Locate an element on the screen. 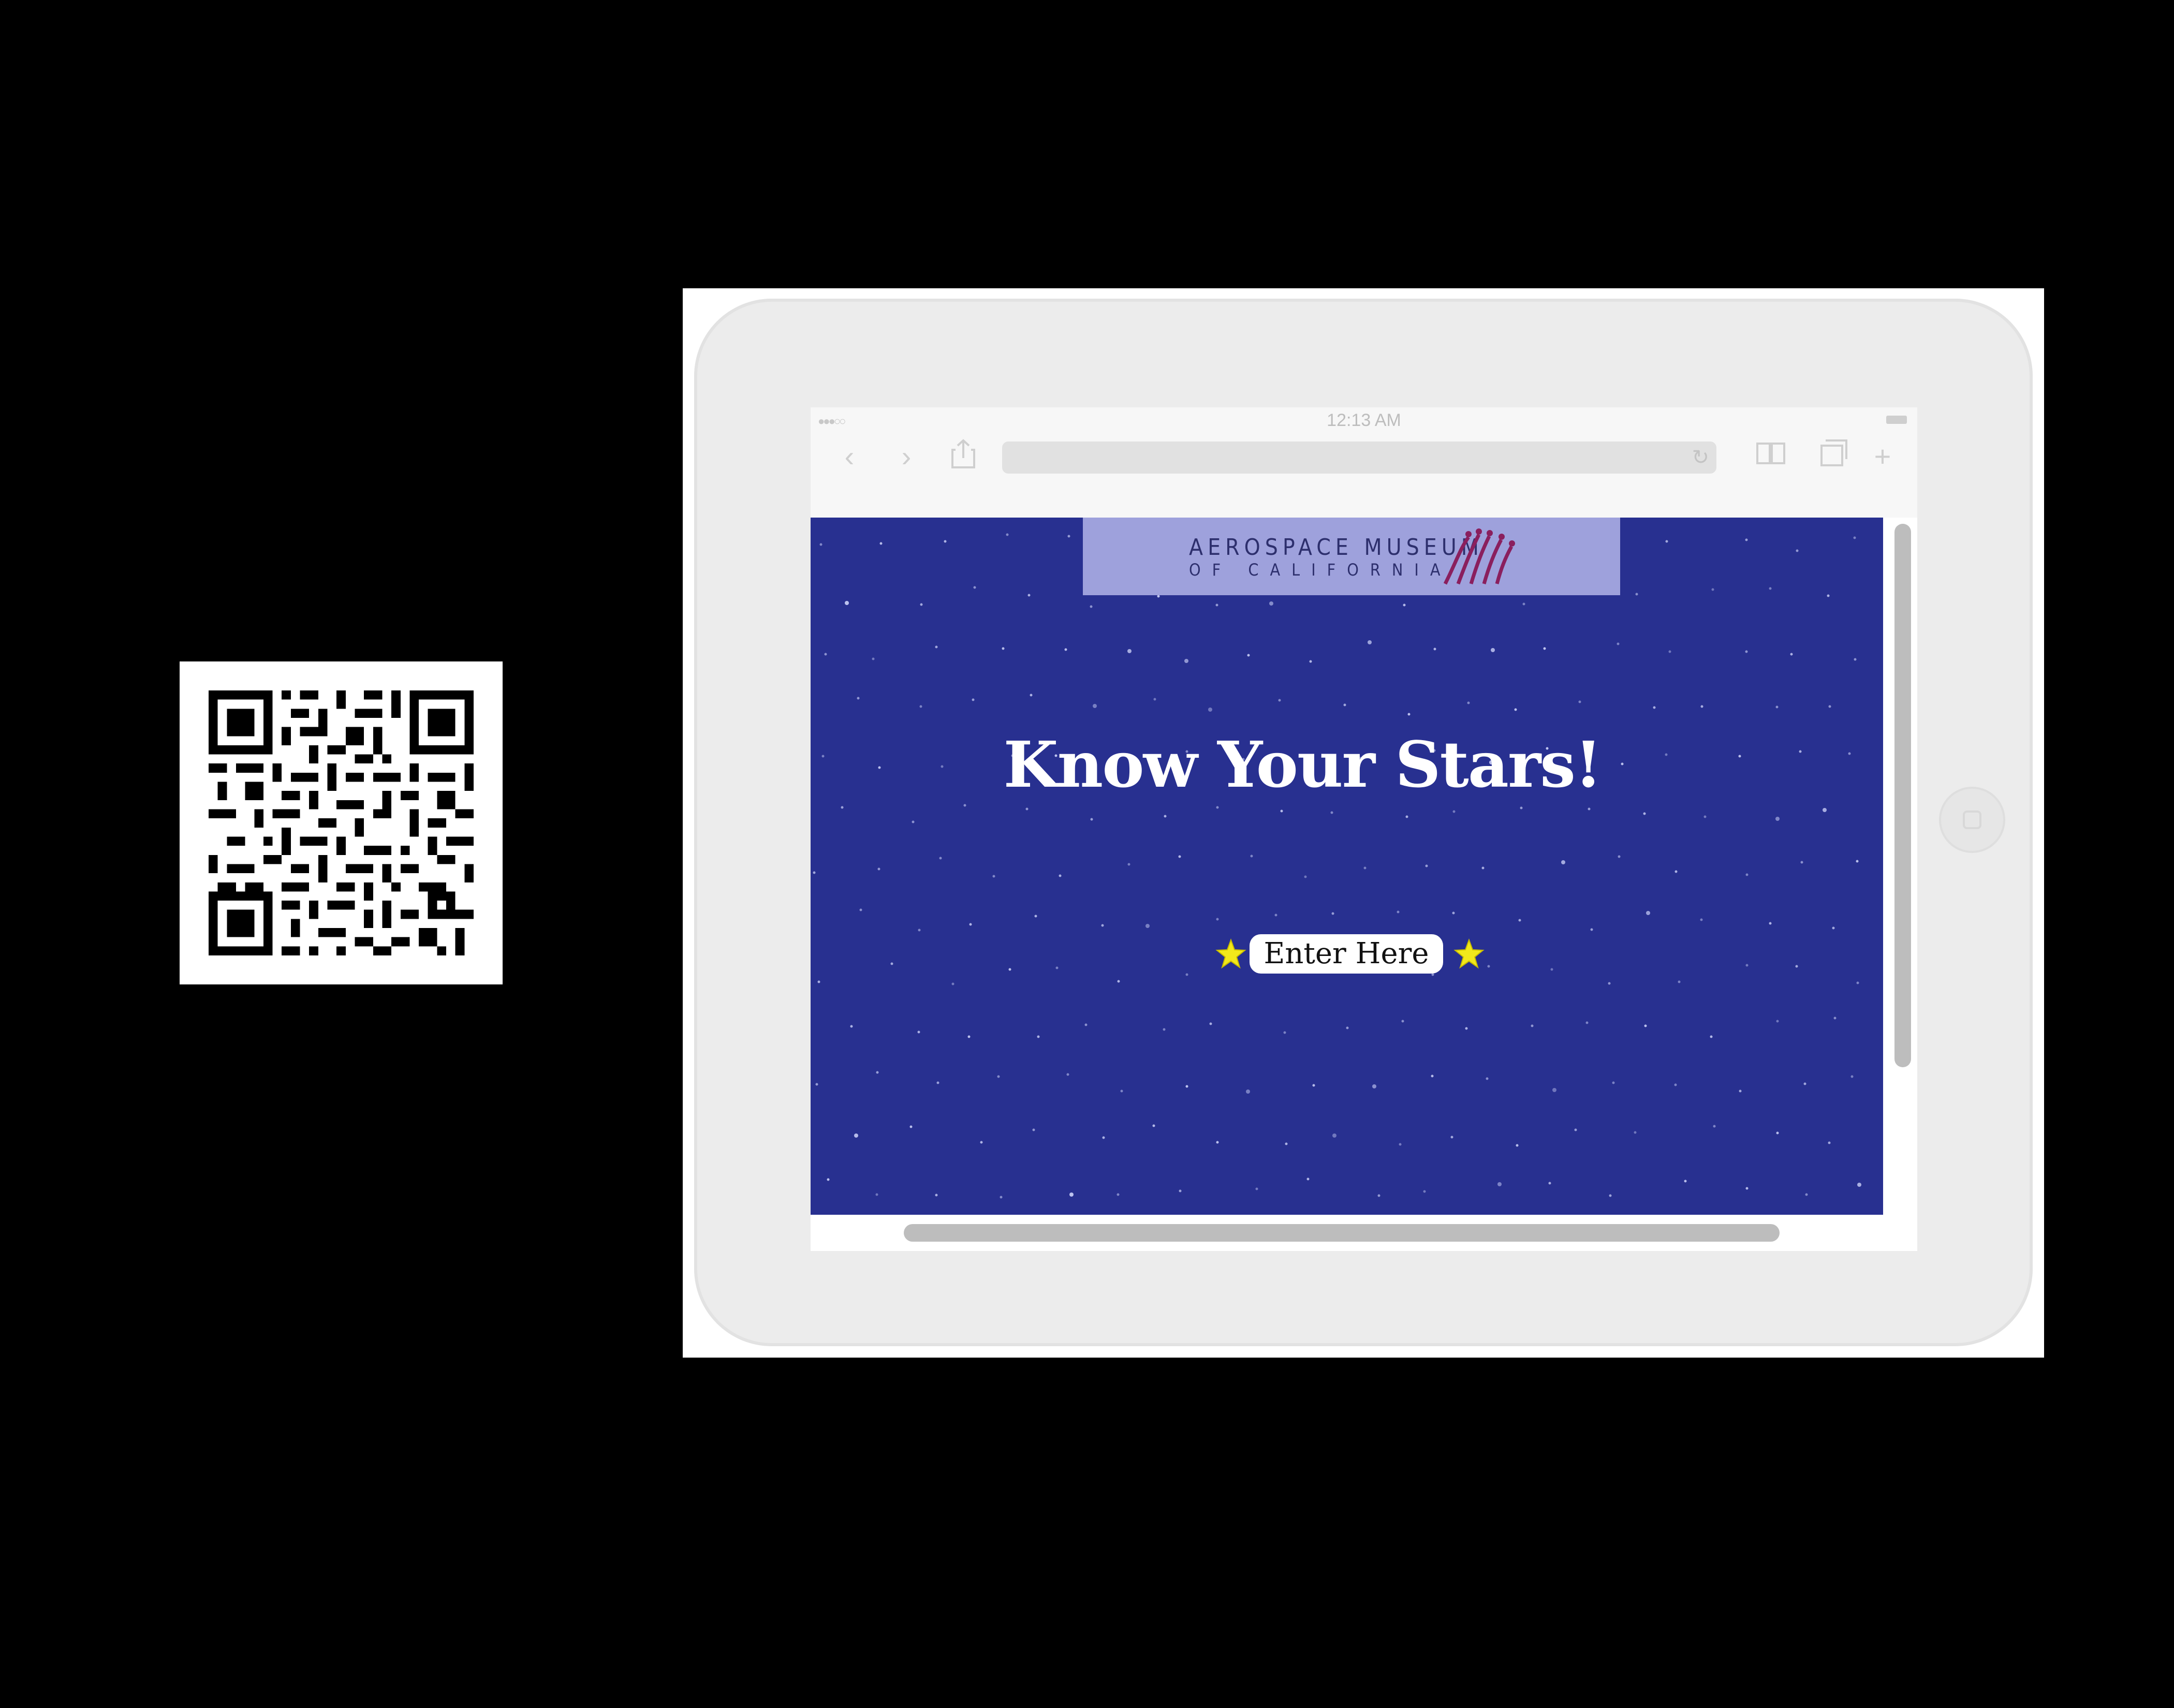 This screenshot has width=2174, height=1708. qr-code is located at coordinates (341, 822).